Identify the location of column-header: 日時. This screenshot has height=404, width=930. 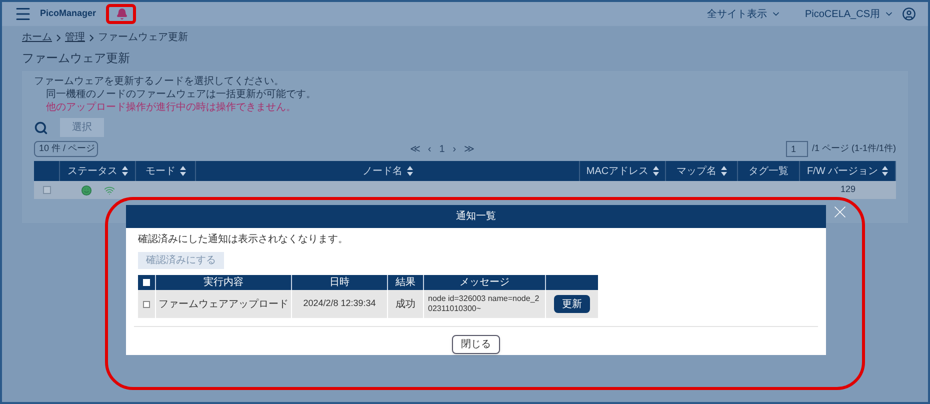
(340, 283).